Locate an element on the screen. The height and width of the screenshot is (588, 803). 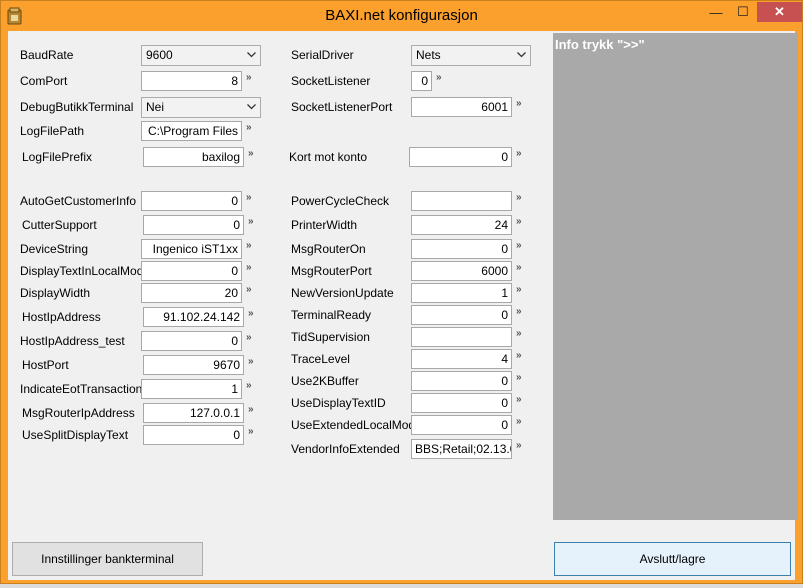
host-port-info-icon: » is located at coordinates (254, 362).